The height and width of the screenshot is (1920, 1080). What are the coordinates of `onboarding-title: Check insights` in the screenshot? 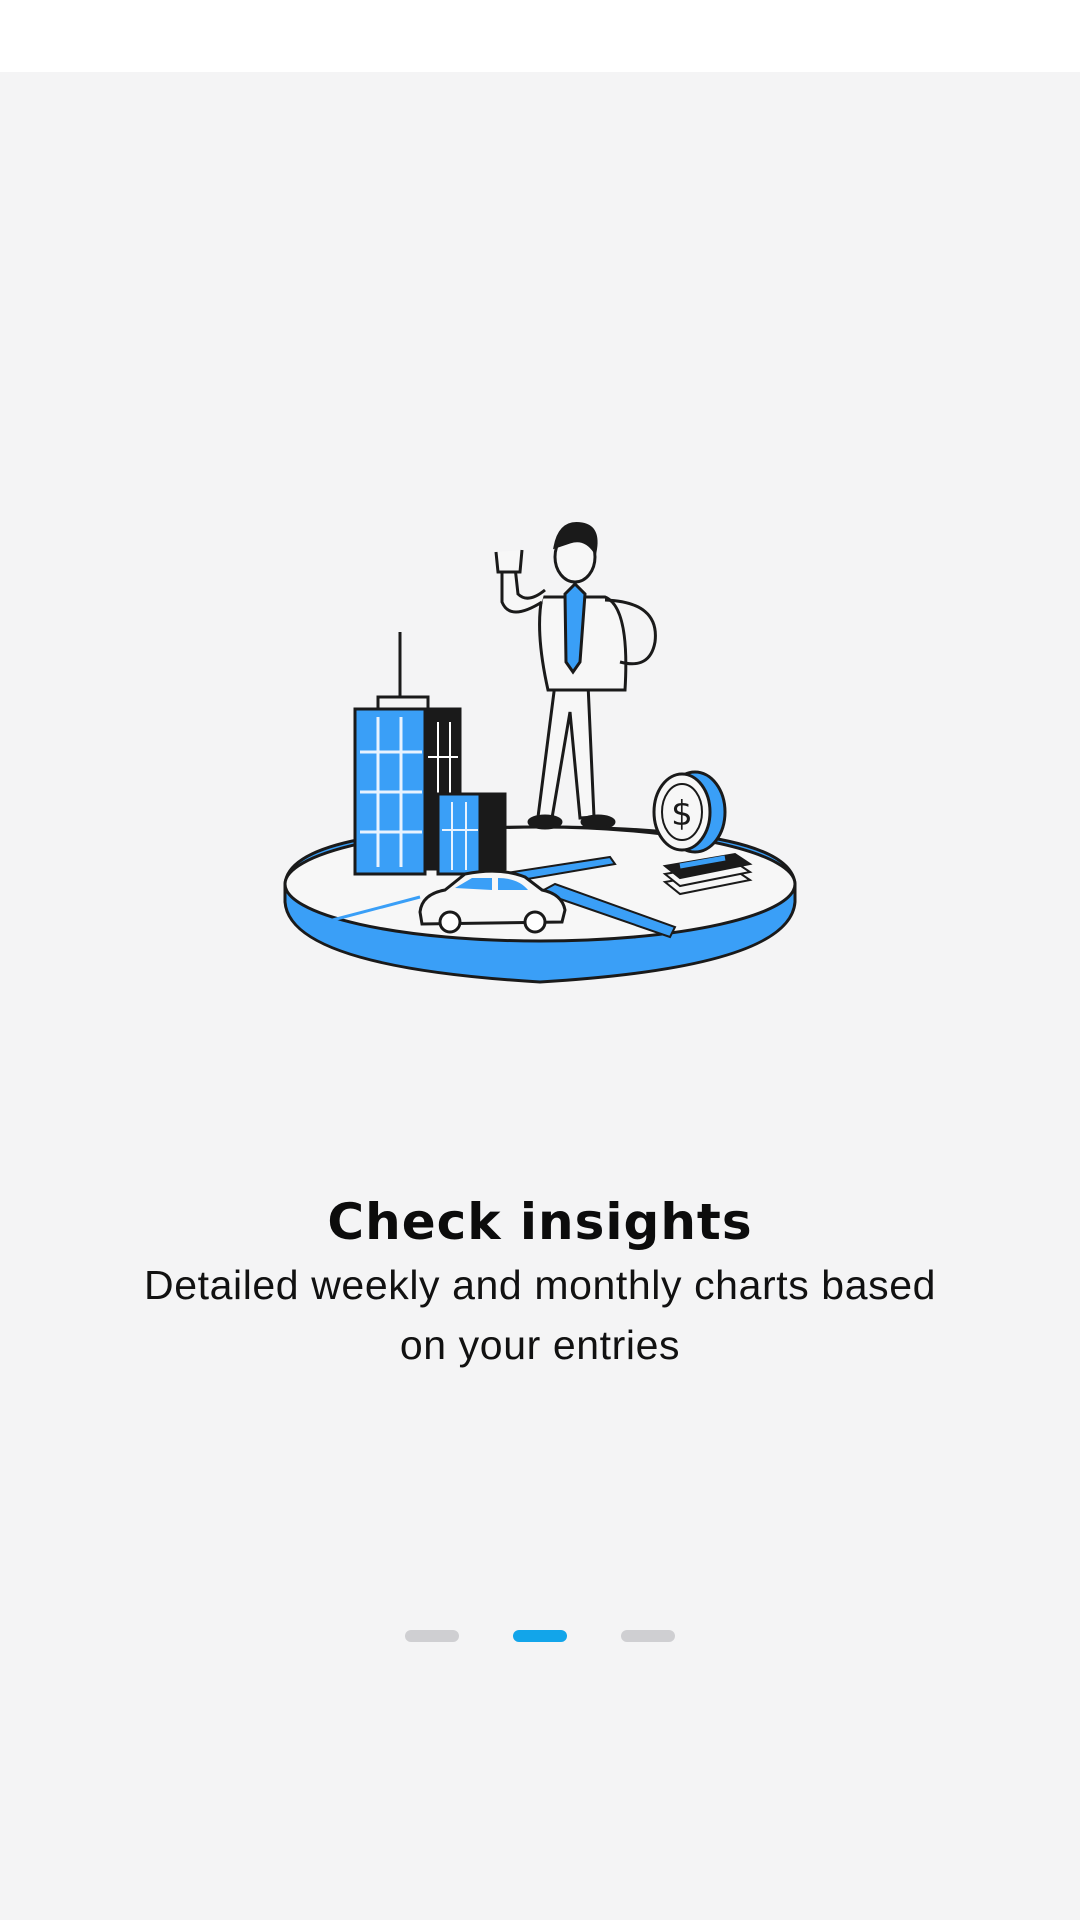 It's located at (540, 1222).